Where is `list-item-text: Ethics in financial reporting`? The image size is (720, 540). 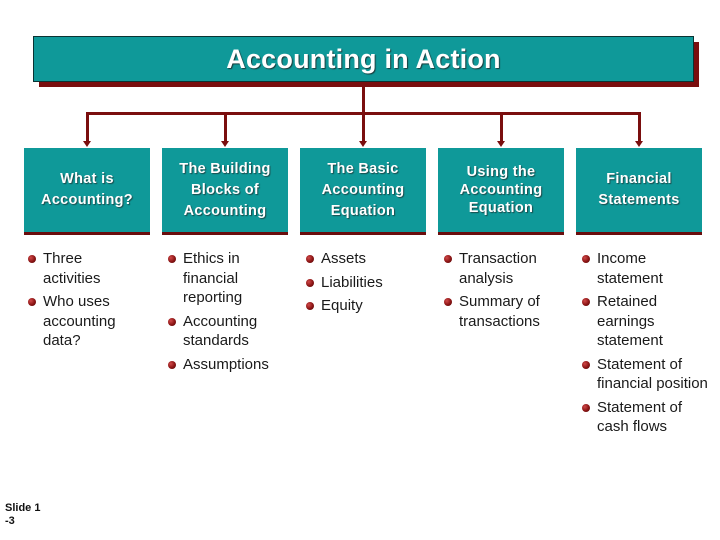 list-item-text: Ethics in financial reporting is located at coordinates (213, 278).